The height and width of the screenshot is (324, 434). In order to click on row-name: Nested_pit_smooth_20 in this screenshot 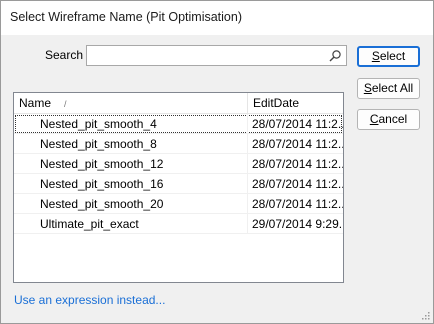, I will do `click(131, 204)`.